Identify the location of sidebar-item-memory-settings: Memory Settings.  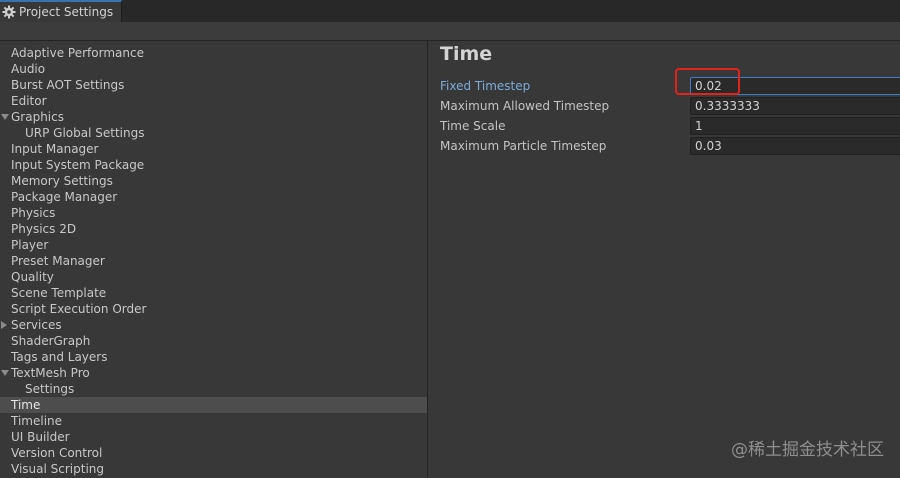
(213, 181).